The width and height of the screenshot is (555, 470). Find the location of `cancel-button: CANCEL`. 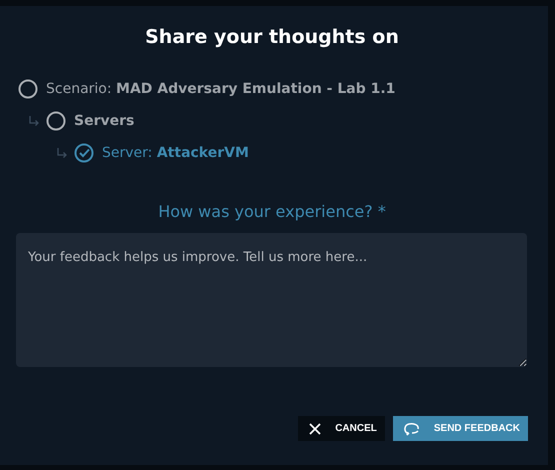

cancel-button: CANCEL is located at coordinates (341, 428).